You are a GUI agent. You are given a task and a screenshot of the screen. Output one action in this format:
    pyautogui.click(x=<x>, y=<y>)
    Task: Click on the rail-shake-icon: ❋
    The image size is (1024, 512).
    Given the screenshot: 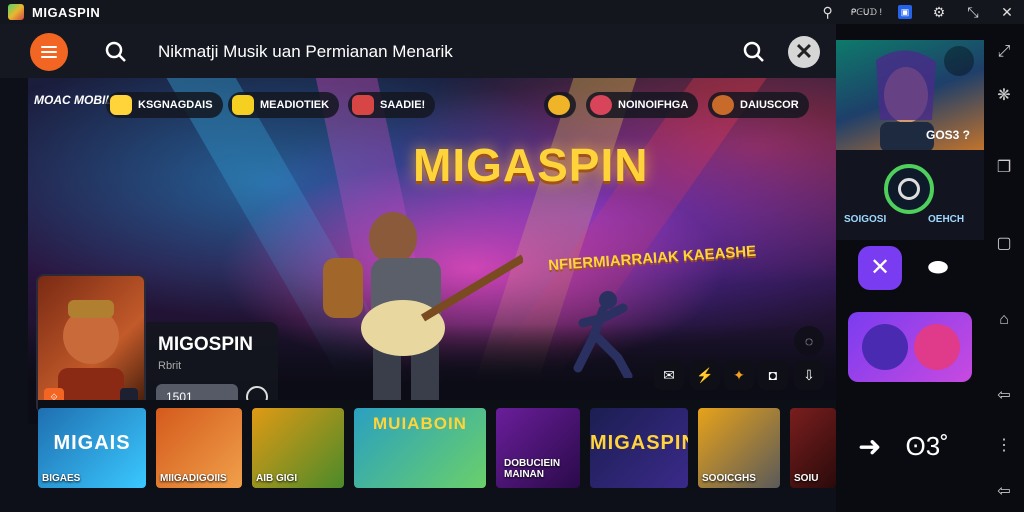 What is the action you would take?
    pyautogui.click(x=1004, y=96)
    